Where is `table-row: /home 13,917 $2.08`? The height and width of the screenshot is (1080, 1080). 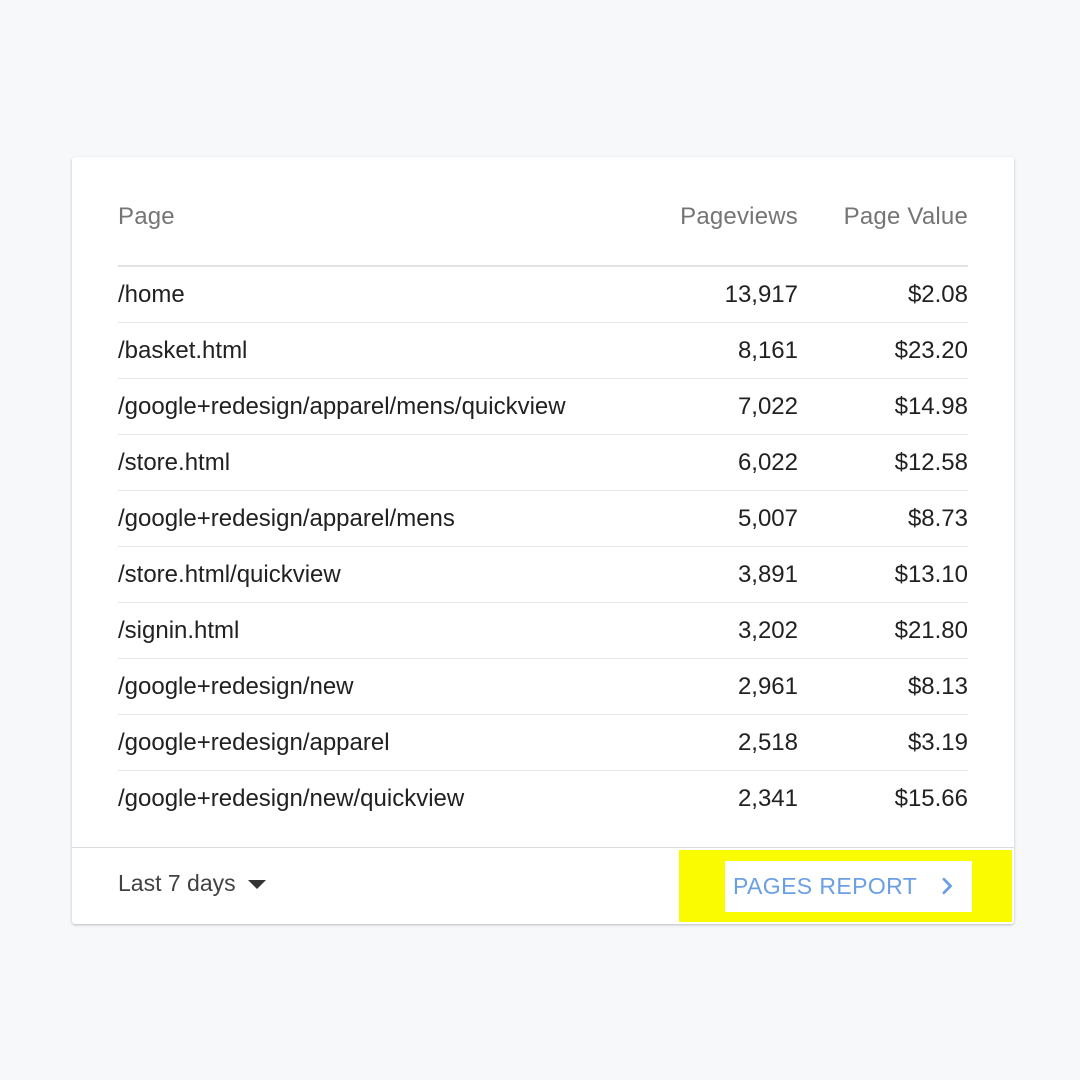 table-row: /home 13,917 $2.08 is located at coordinates (543, 295).